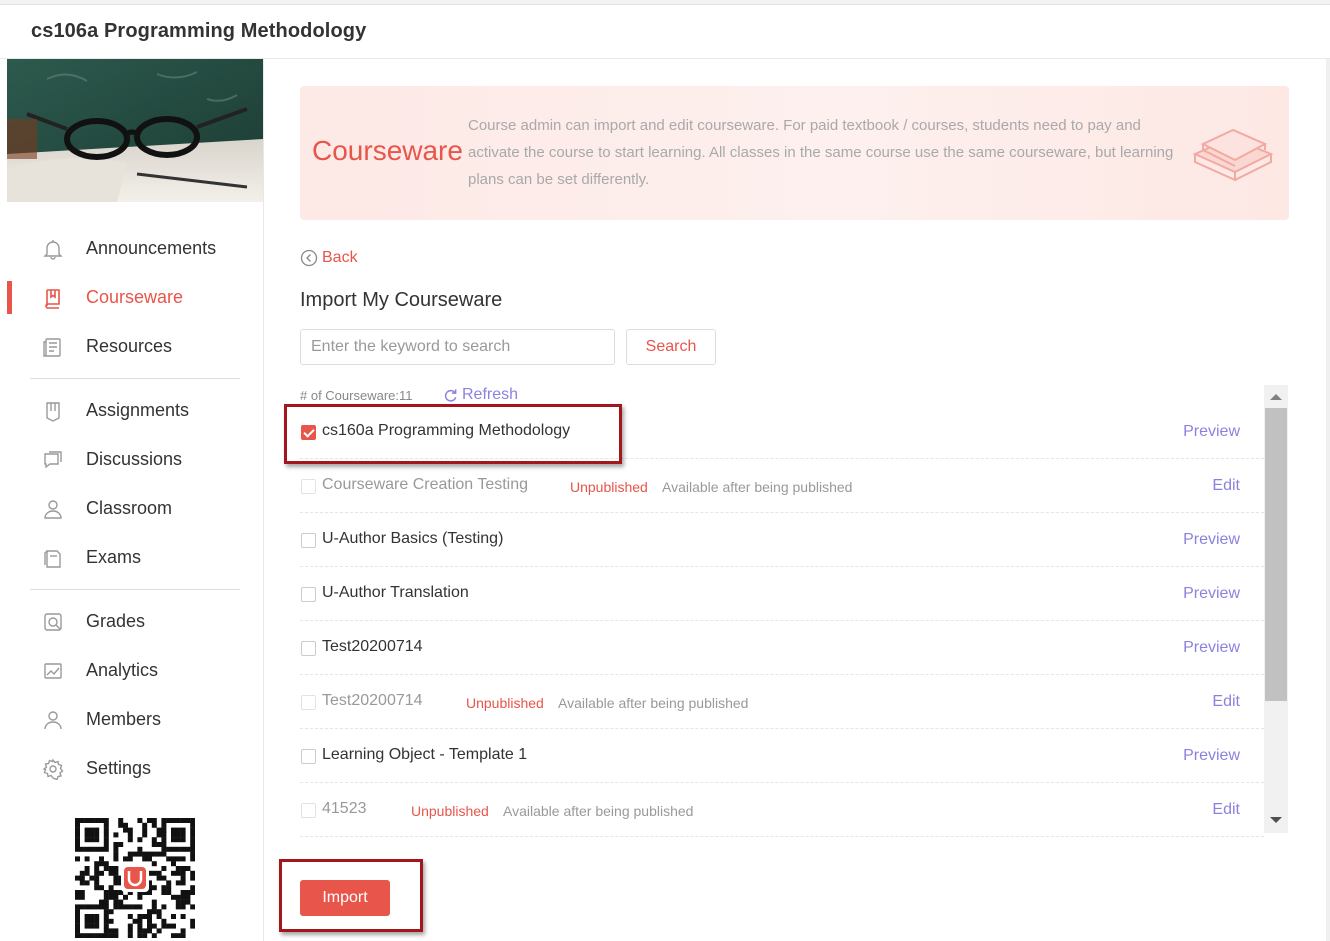 The width and height of the screenshot is (1330, 941). Describe the element at coordinates (138, 410) in the screenshot. I see `sidebar-item-label: Assignments` at that location.